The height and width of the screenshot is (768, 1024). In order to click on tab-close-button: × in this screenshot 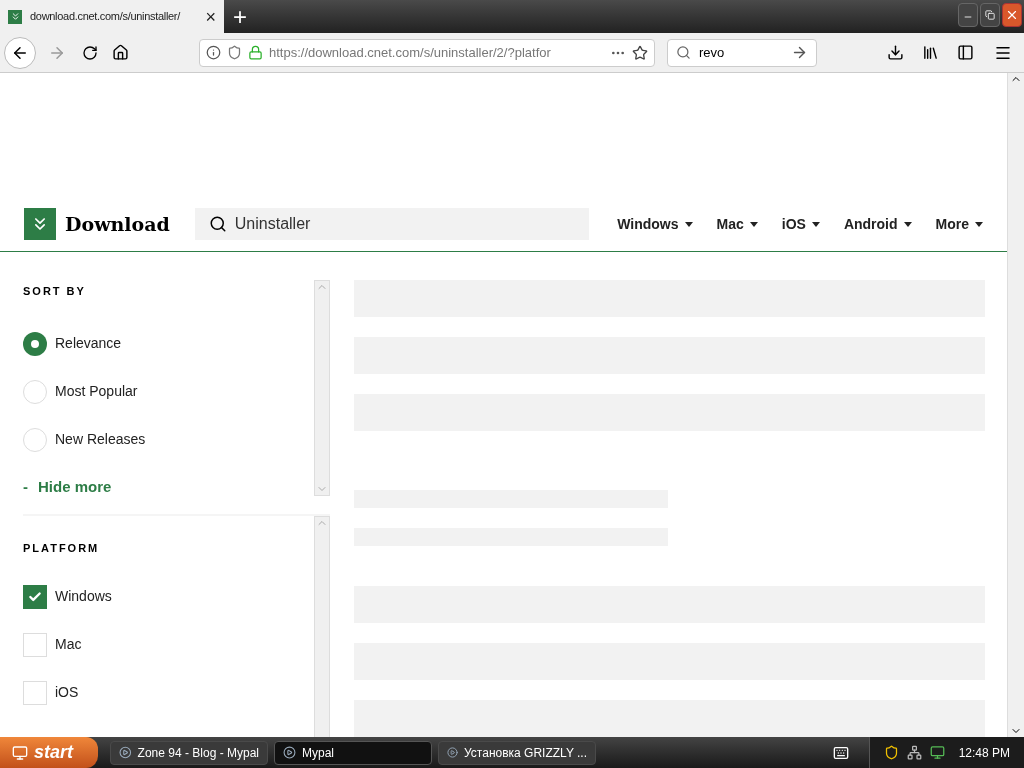, I will do `click(210, 16)`.